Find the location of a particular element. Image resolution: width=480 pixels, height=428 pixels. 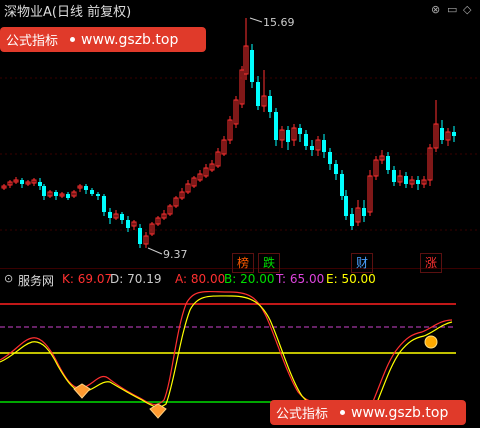

indicator-toggle-icon: ⊙ is located at coordinates (8, 278).